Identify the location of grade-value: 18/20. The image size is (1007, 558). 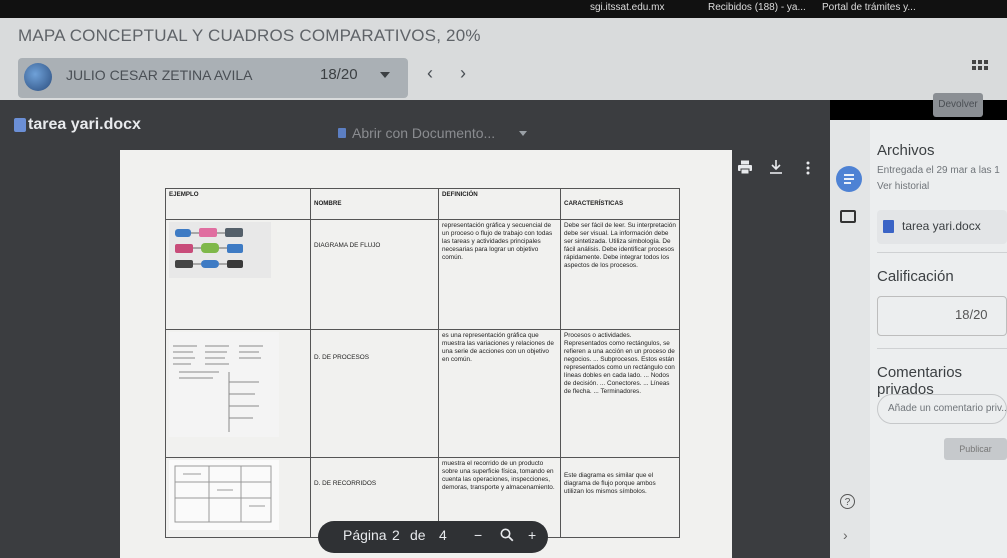
(971, 314).